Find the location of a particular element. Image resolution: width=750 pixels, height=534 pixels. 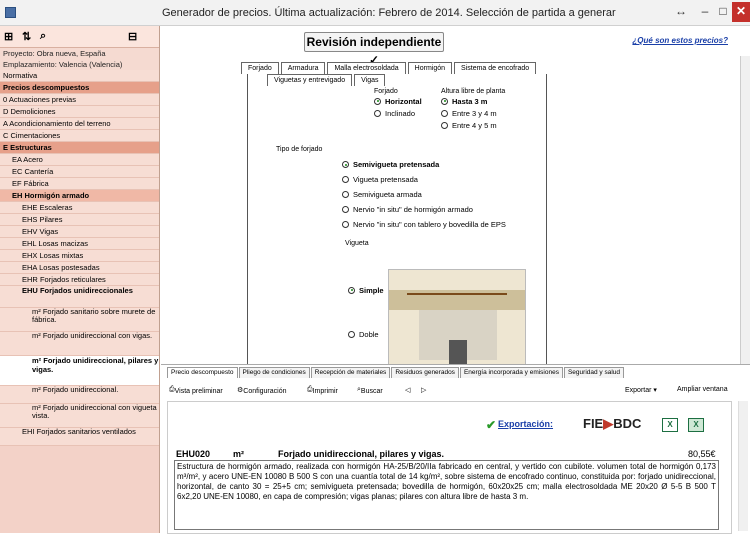

project-info: Proyecto: Obra nueva, España is located at coordinates (79, 53).